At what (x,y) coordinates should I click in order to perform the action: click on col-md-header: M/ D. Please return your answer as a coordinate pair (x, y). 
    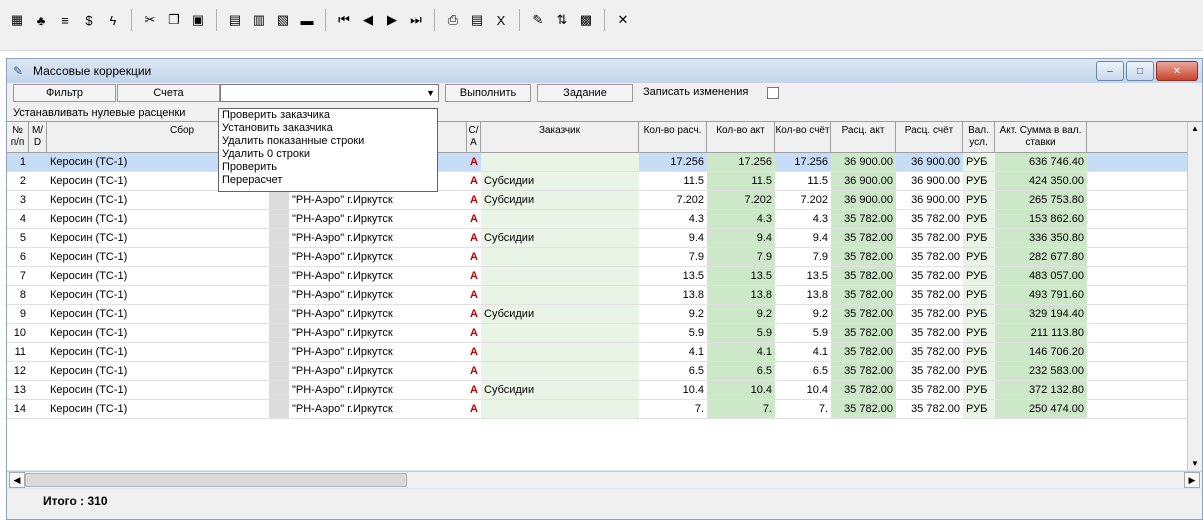
    Looking at the image, I should click on (38, 137).